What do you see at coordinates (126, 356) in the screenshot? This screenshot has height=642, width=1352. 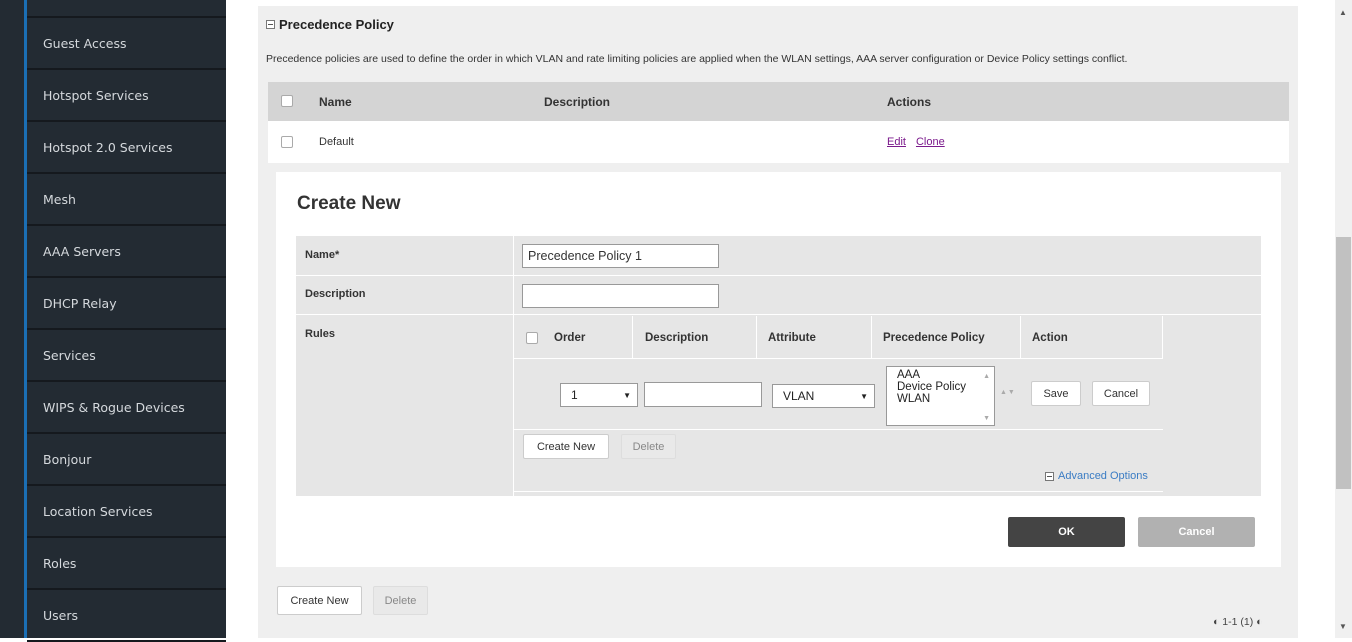 I see `sidebar-item-services: Services` at bounding box center [126, 356].